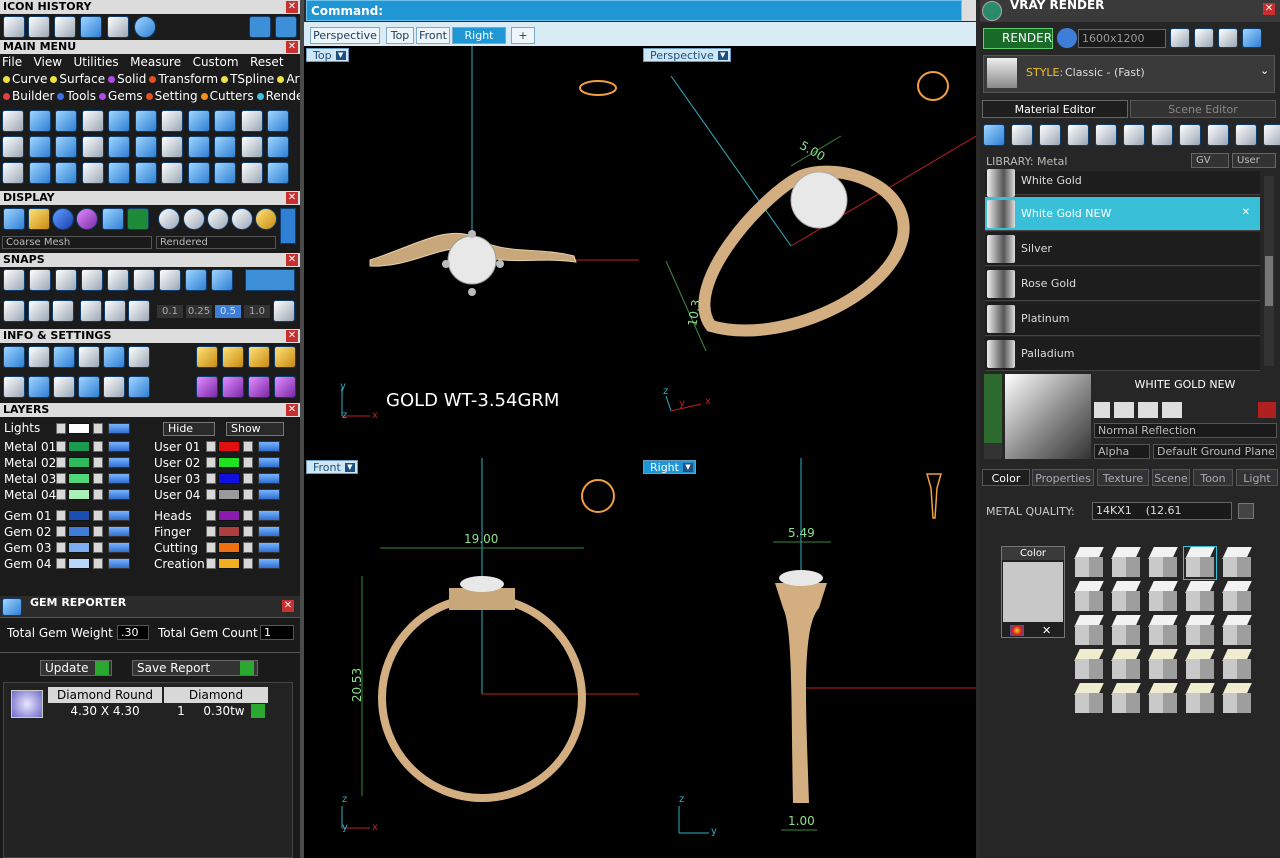 This screenshot has width=1280, height=858. I want to click on mesh-select: Coarse Mesh, so click(77, 242).